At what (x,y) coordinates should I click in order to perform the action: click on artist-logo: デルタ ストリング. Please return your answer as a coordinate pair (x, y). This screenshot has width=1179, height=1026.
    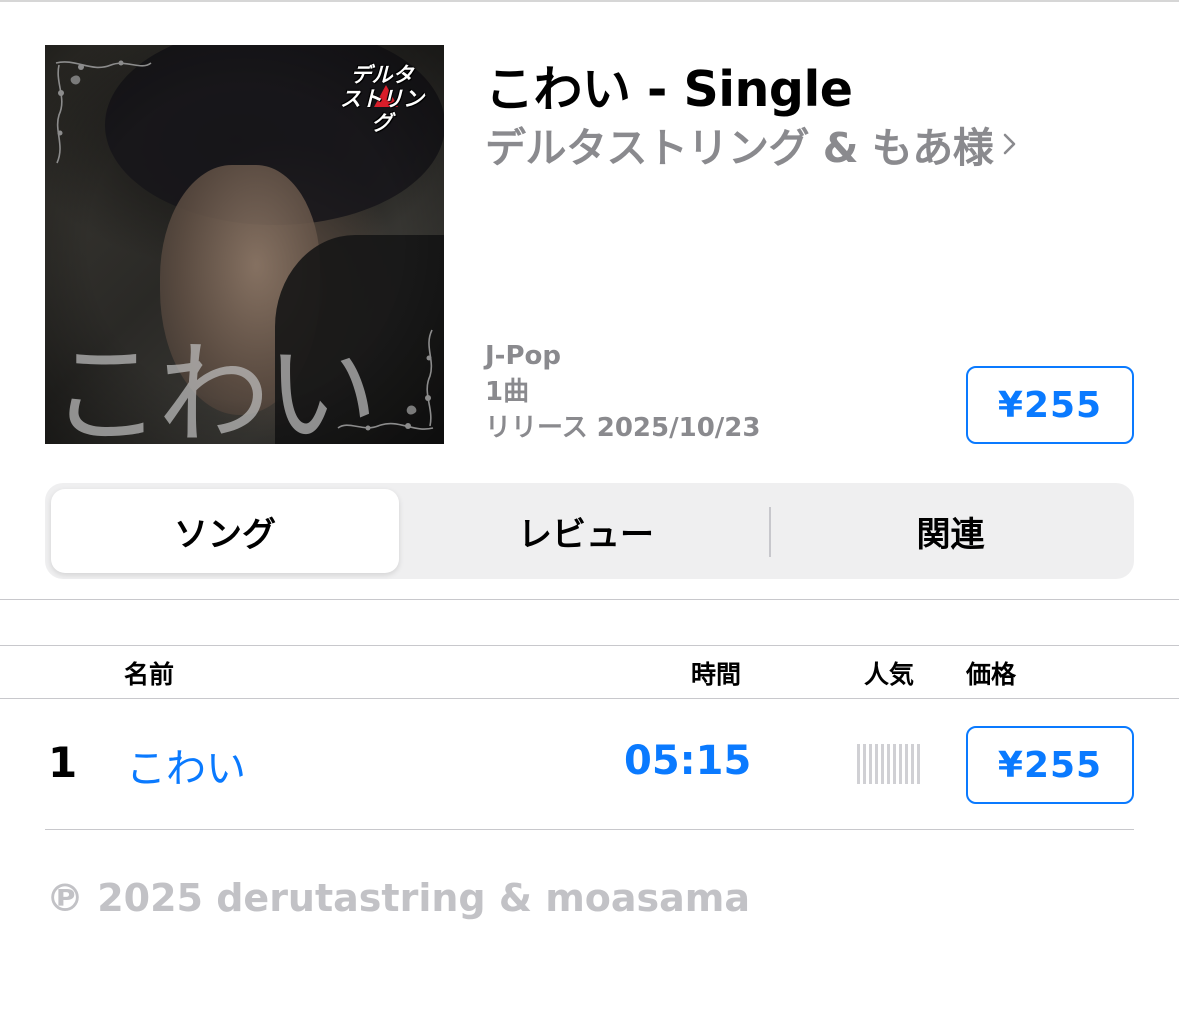
    Looking at the image, I should click on (382, 99).